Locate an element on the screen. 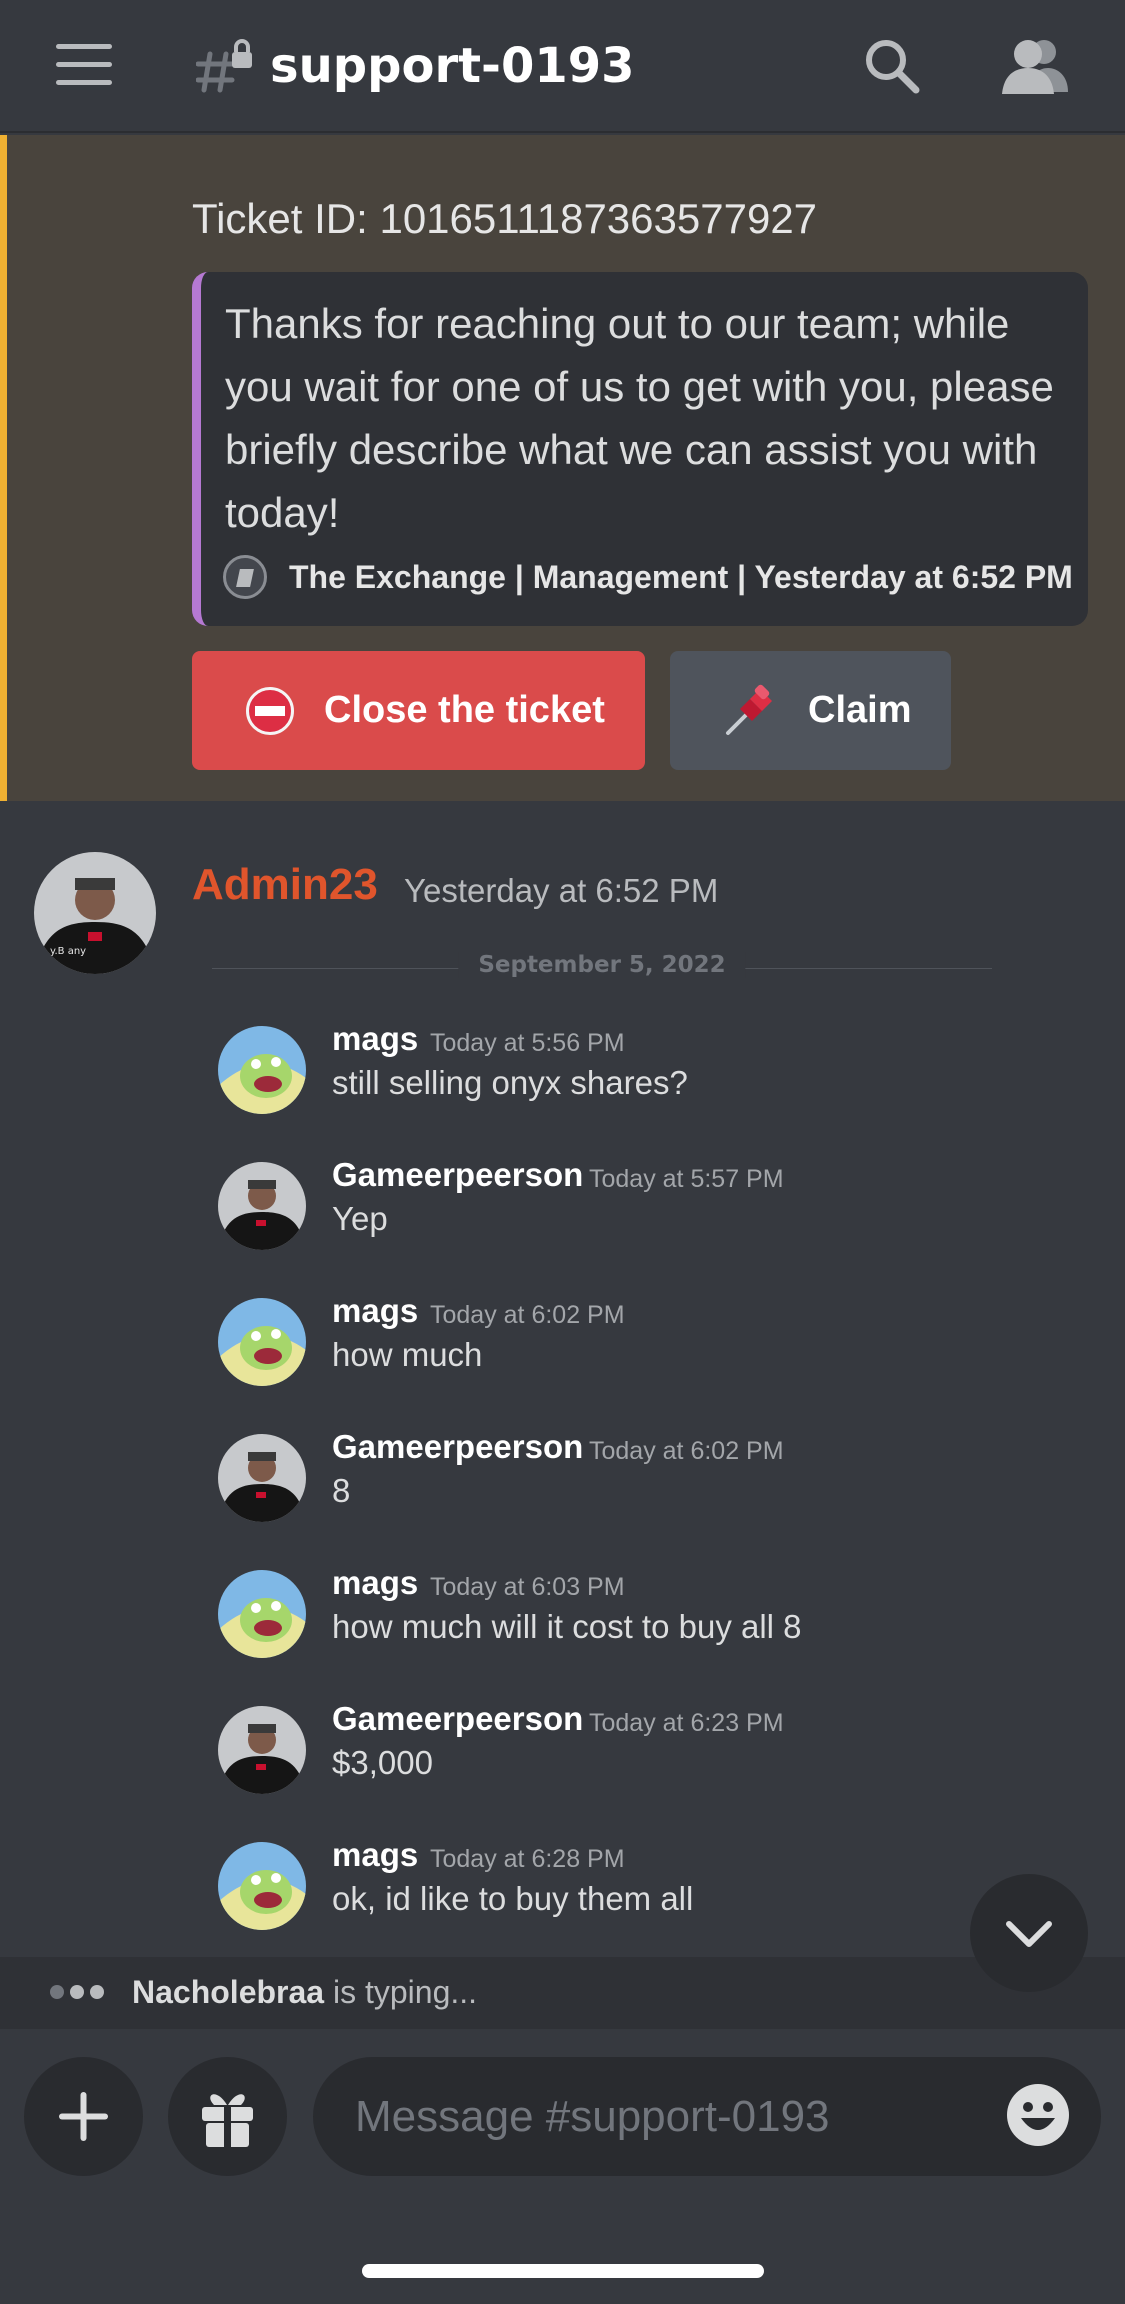  date-divider: September 5, 2022 is located at coordinates (602, 968).